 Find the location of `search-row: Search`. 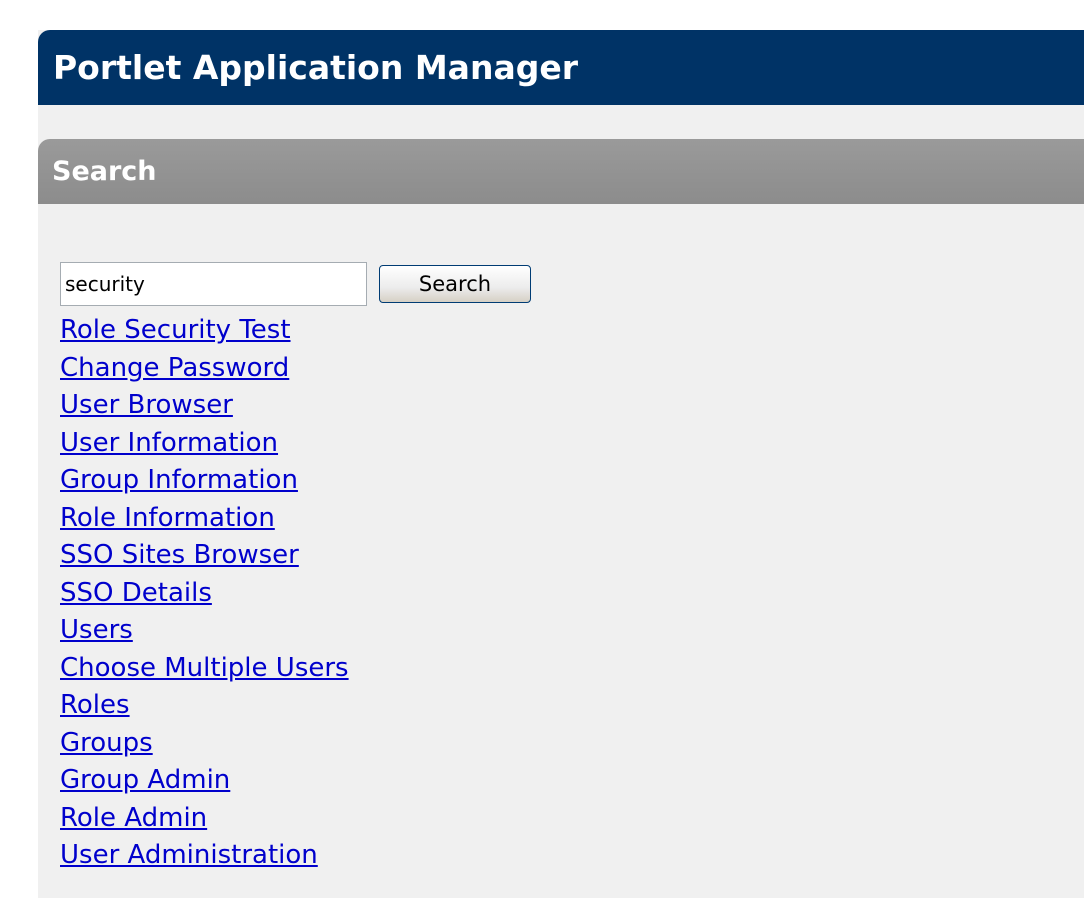

search-row: Search is located at coordinates (295, 284).